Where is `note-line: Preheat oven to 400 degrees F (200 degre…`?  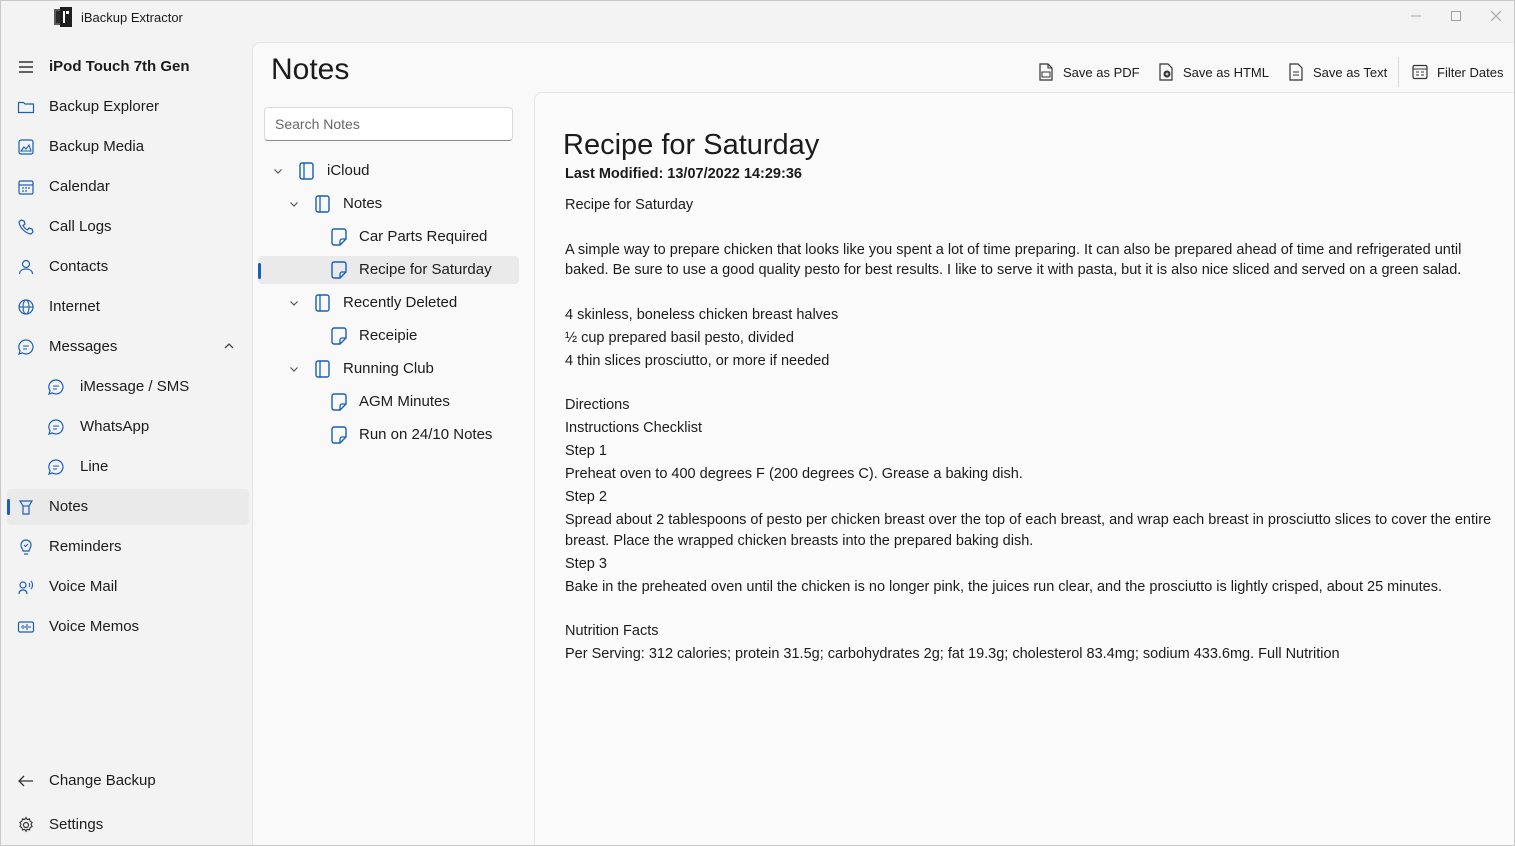 note-line: Preheat oven to 400 degrees F (200 degre… is located at coordinates (794, 474).